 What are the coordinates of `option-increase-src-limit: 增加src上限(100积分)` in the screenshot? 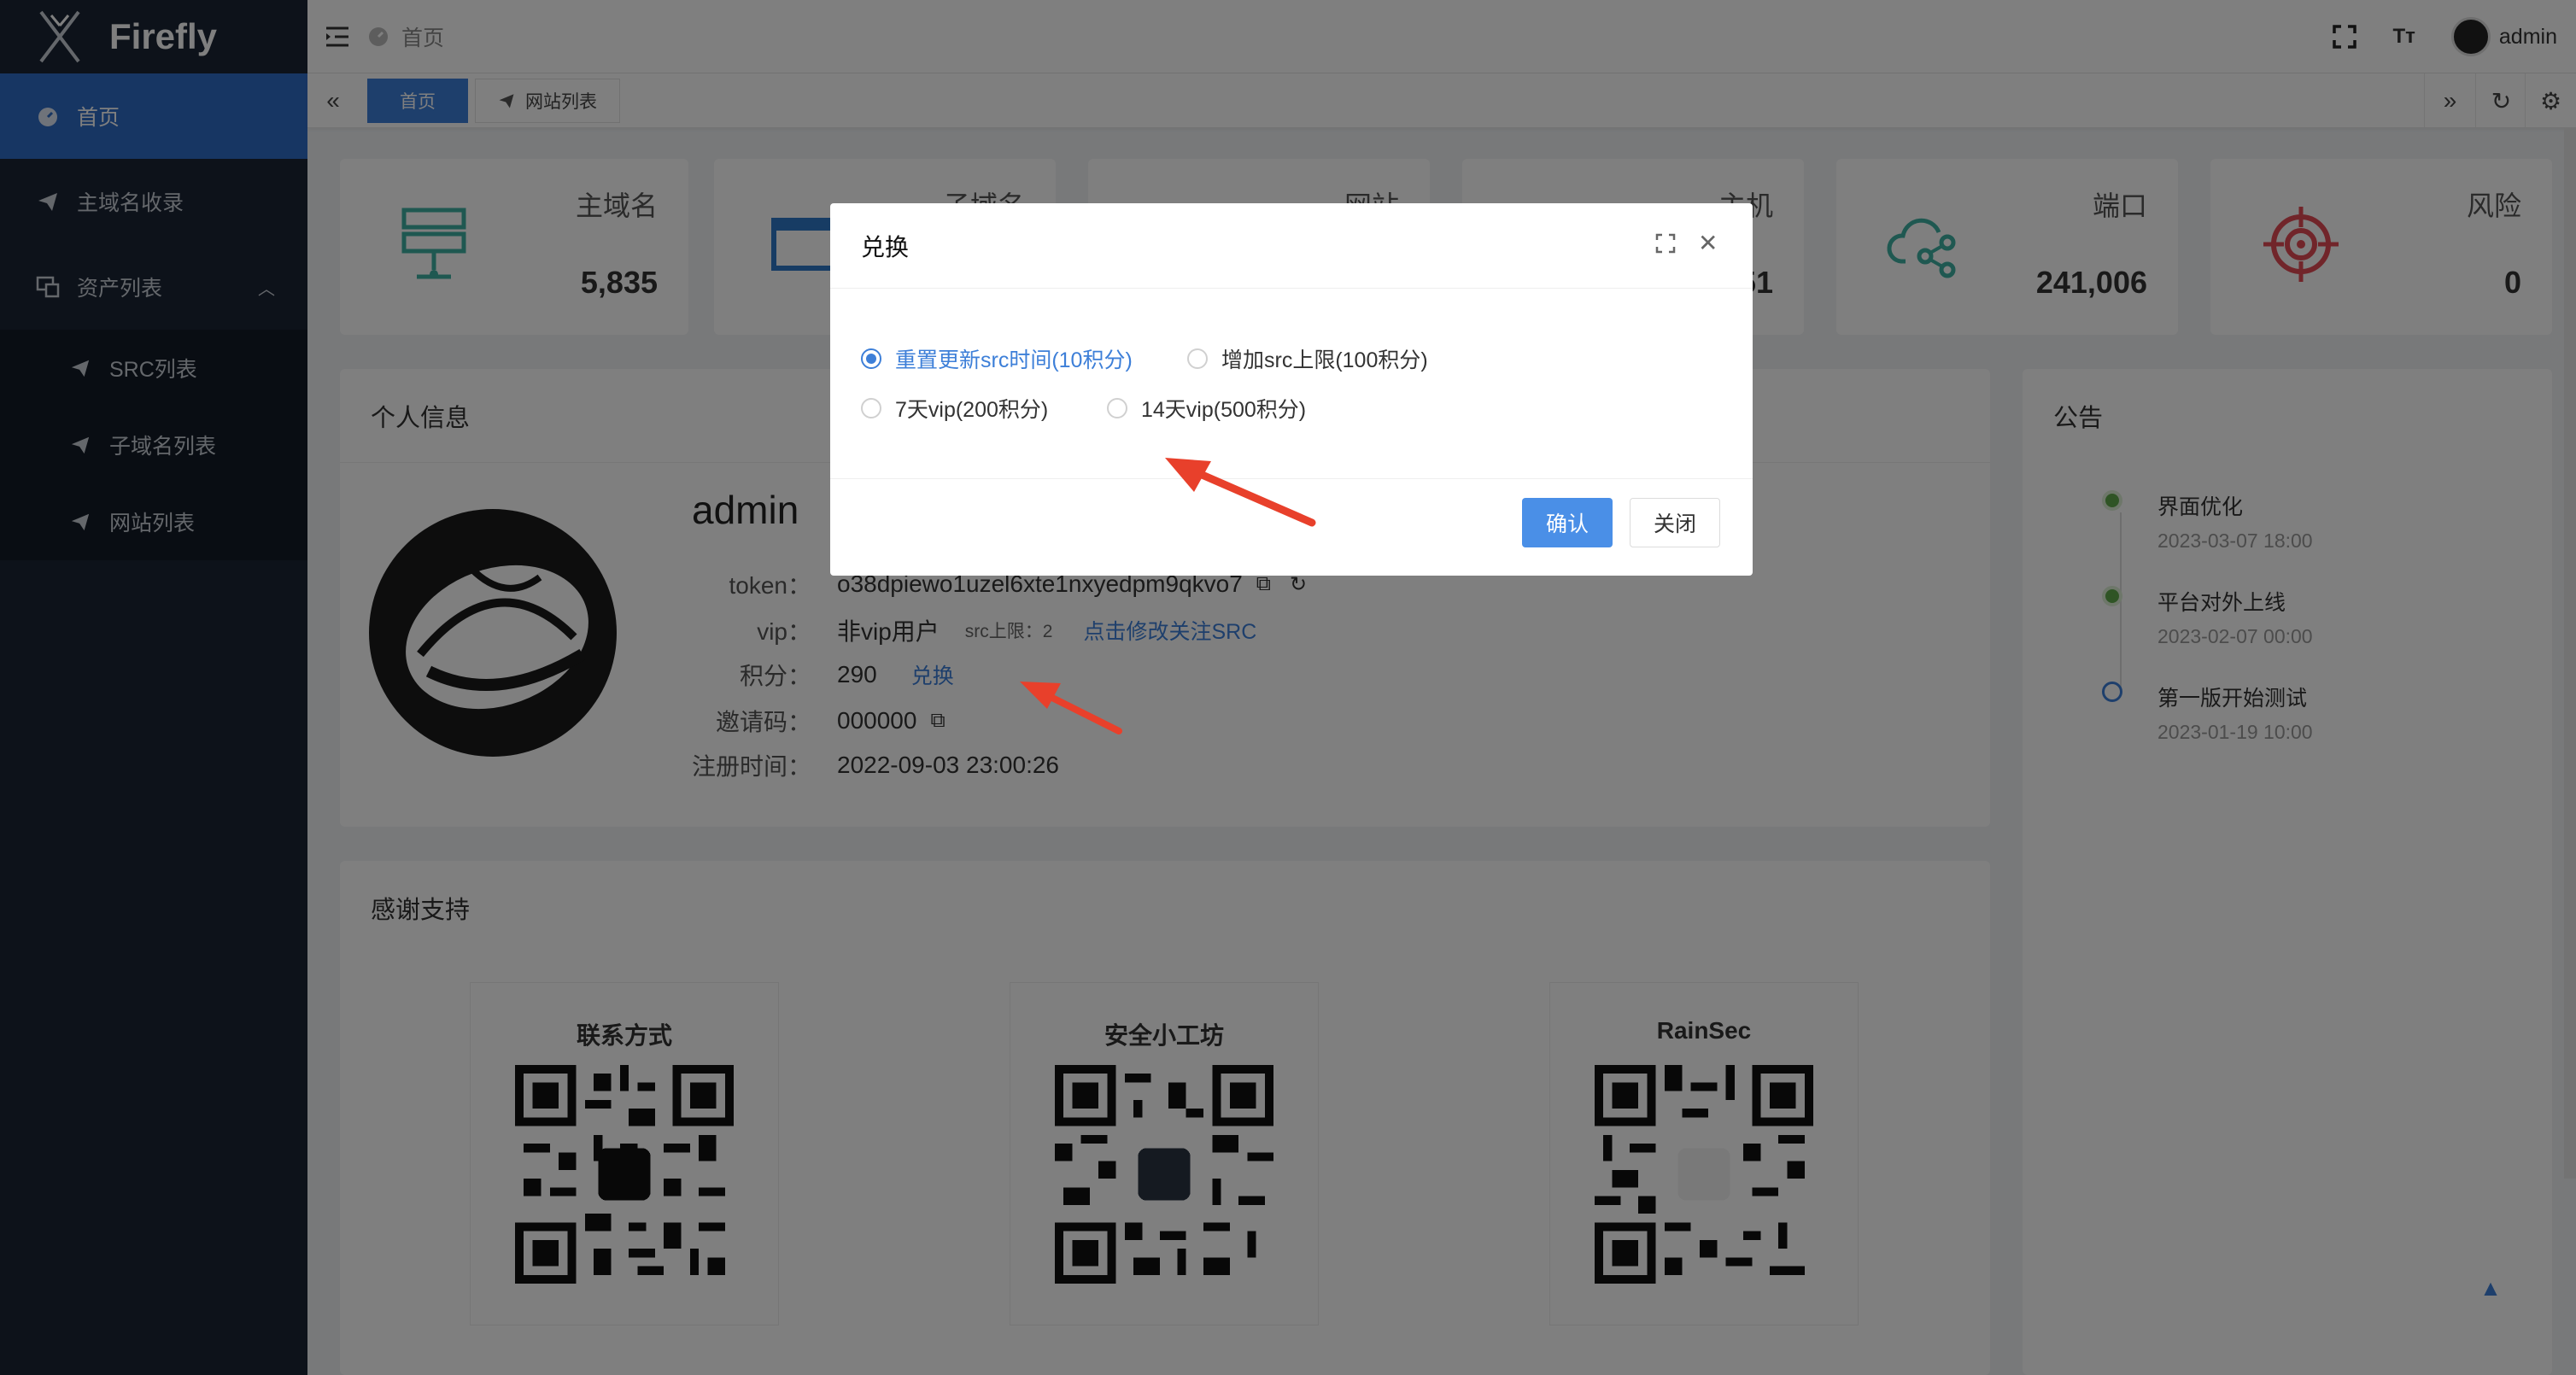 It's located at (1307, 358).